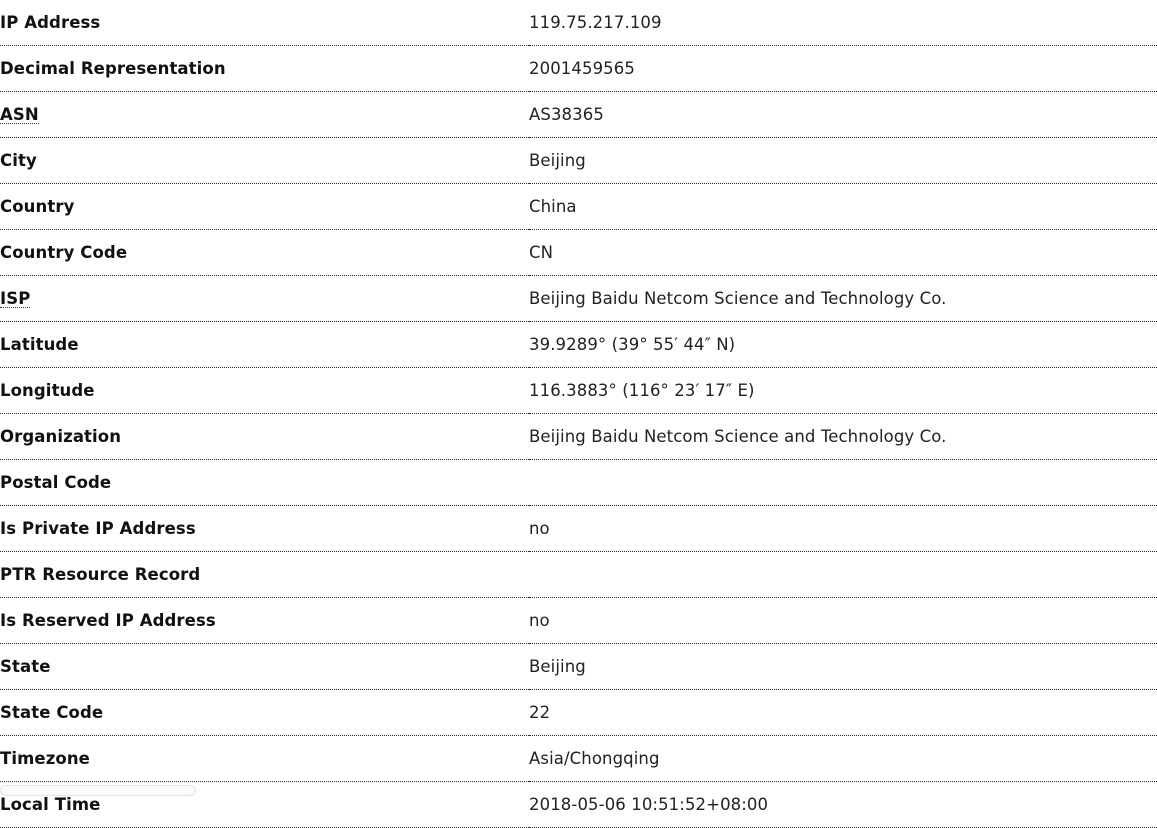 The height and width of the screenshot is (828, 1157). What do you see at coordinates (100, 574) in the screenshot?
I see `row-label-text: PTR Resource Record` at bounding box center [100, 574].